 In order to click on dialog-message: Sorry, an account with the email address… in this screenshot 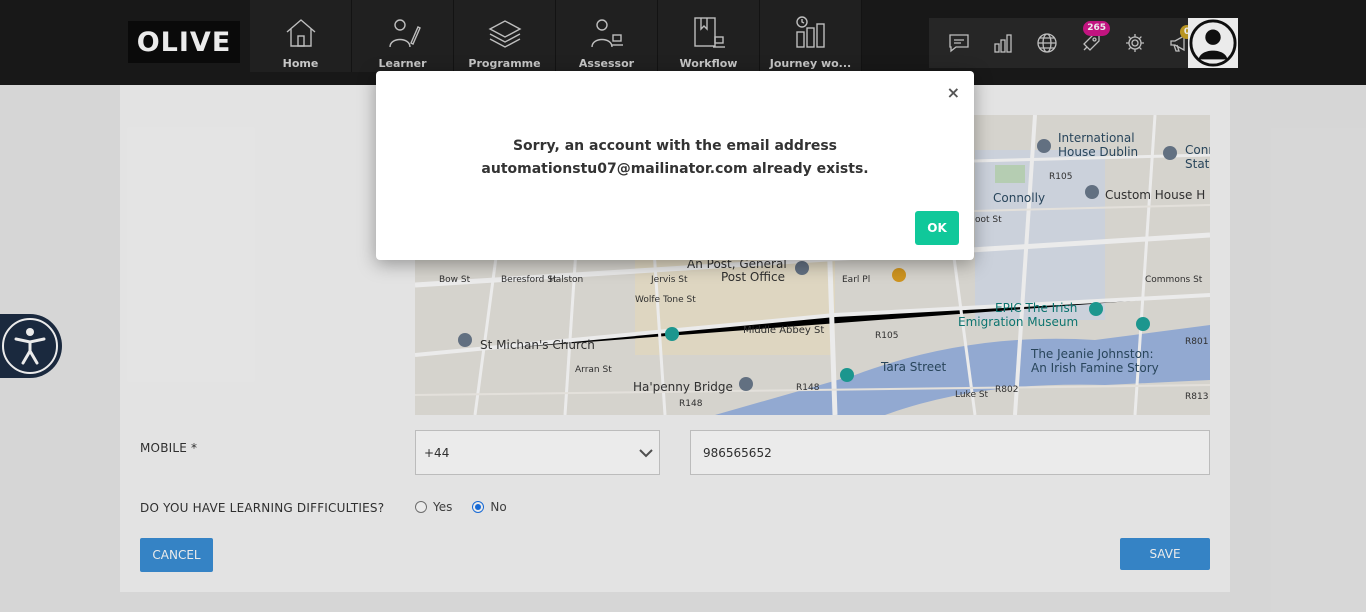, I will do `click(675, 157)`.